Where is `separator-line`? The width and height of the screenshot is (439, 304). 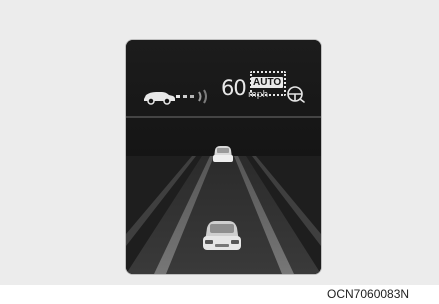
separator-line is located at coordinates (223, 117).